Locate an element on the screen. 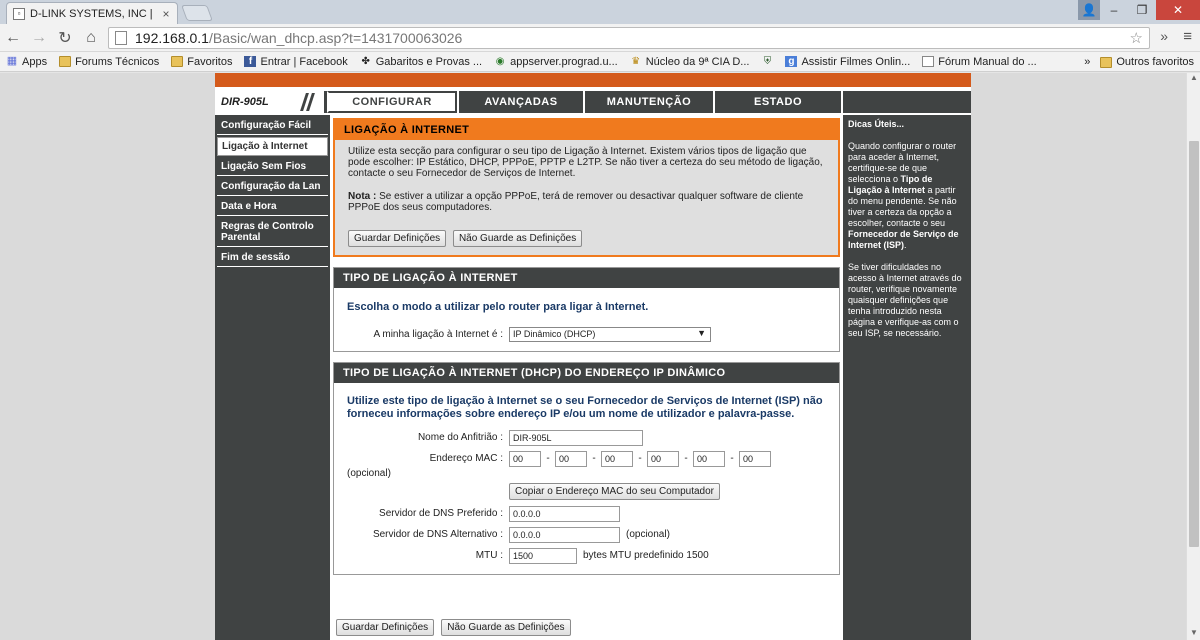 The image size is (1200, 640). tab-manutencao: MANUTENÇÃO is located at coordinates (648, 102).